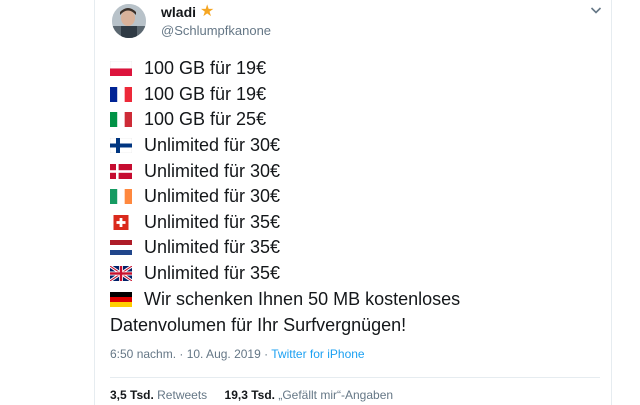 Image resolution: width=640 pixels, height=405 pixels. Describe the element at coordinates (94, 202) in the screenshot. I see `card-left-border` at that location.